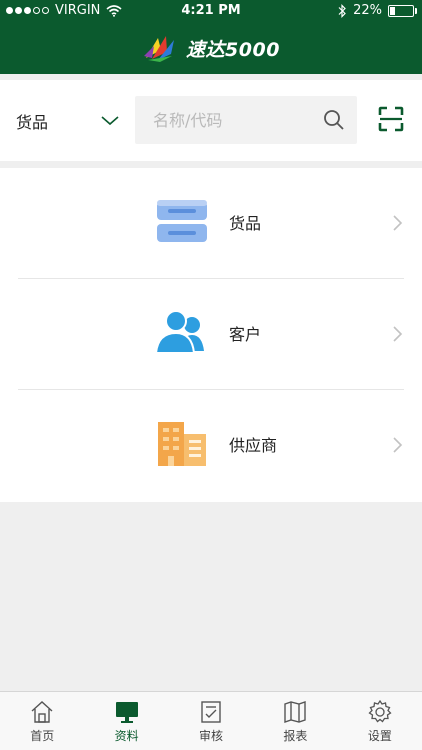 The width and height of the screenshot is (422, 750). Describe the element at coordinates (253, 445) in the screenshot. I see `menu-item-label: 供应商` at that location.